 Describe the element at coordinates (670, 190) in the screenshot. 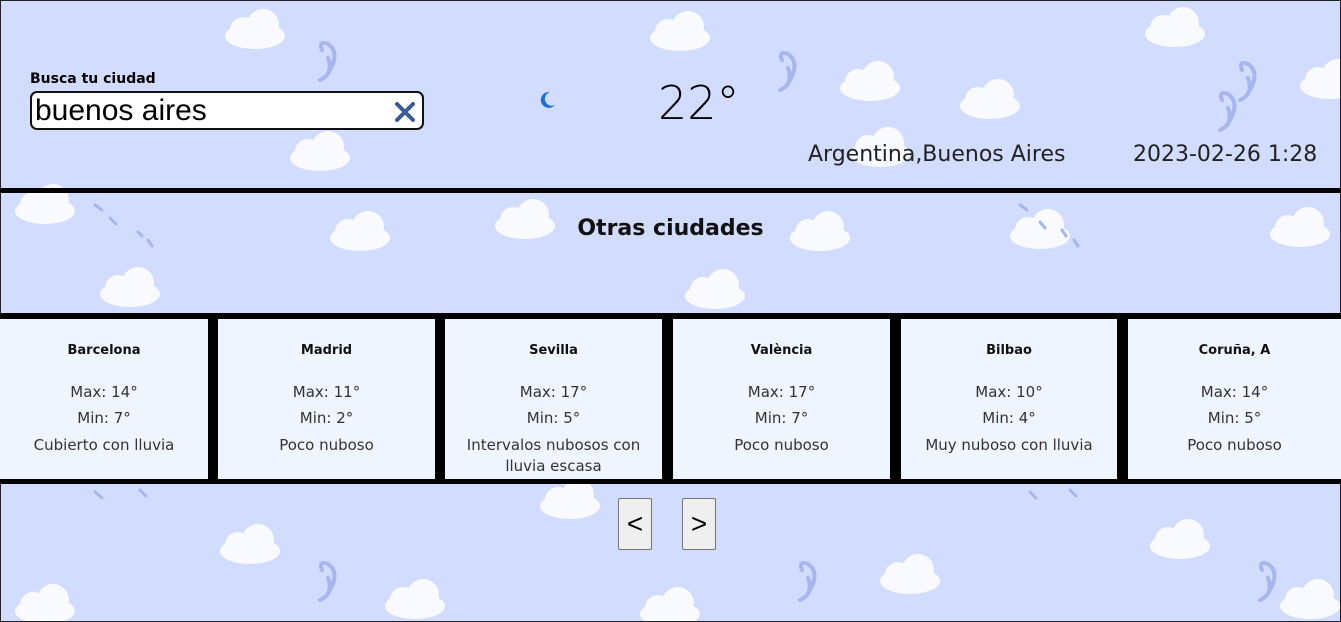

I see `section-divider` at that location.